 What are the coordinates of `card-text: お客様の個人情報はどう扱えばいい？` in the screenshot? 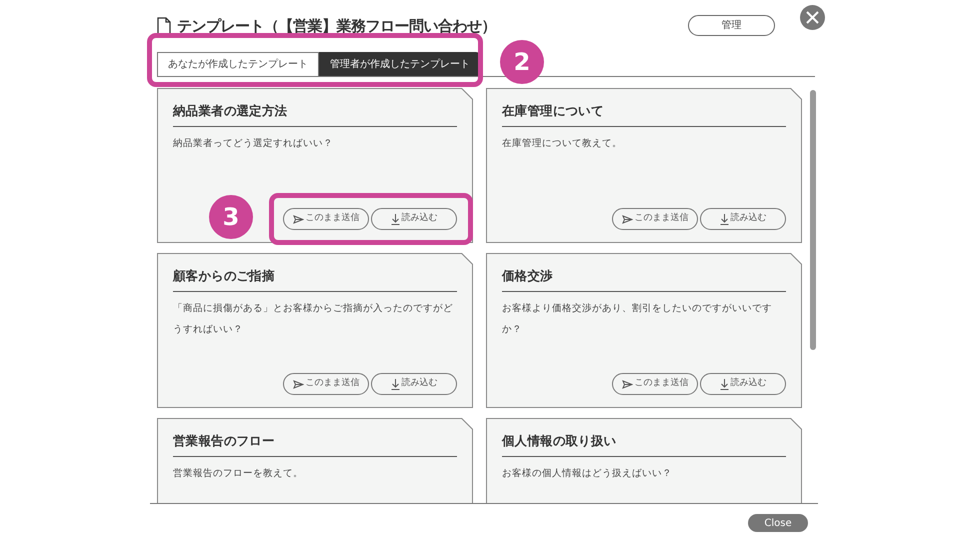 It's located at (587, 474).